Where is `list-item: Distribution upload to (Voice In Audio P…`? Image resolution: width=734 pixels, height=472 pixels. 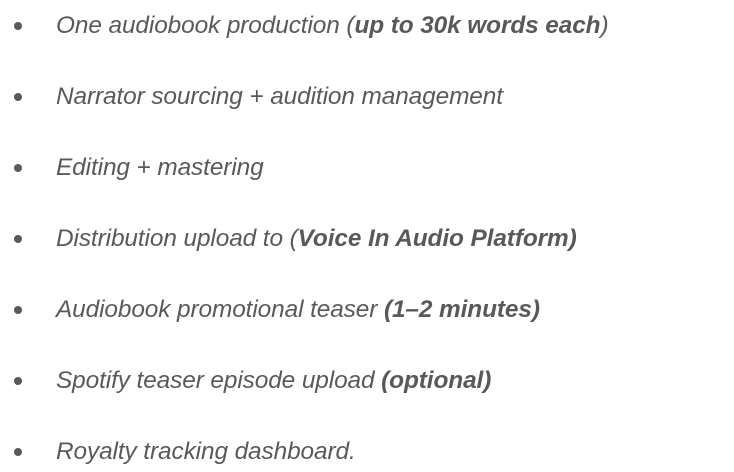 list-item: Distribution upload to (Voice In Audio P… is located at coordinates (367, 239).